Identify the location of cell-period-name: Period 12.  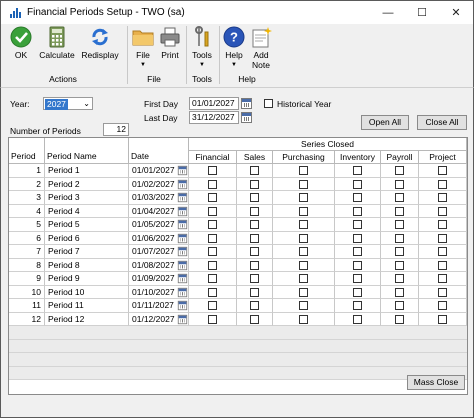
(87, 319).